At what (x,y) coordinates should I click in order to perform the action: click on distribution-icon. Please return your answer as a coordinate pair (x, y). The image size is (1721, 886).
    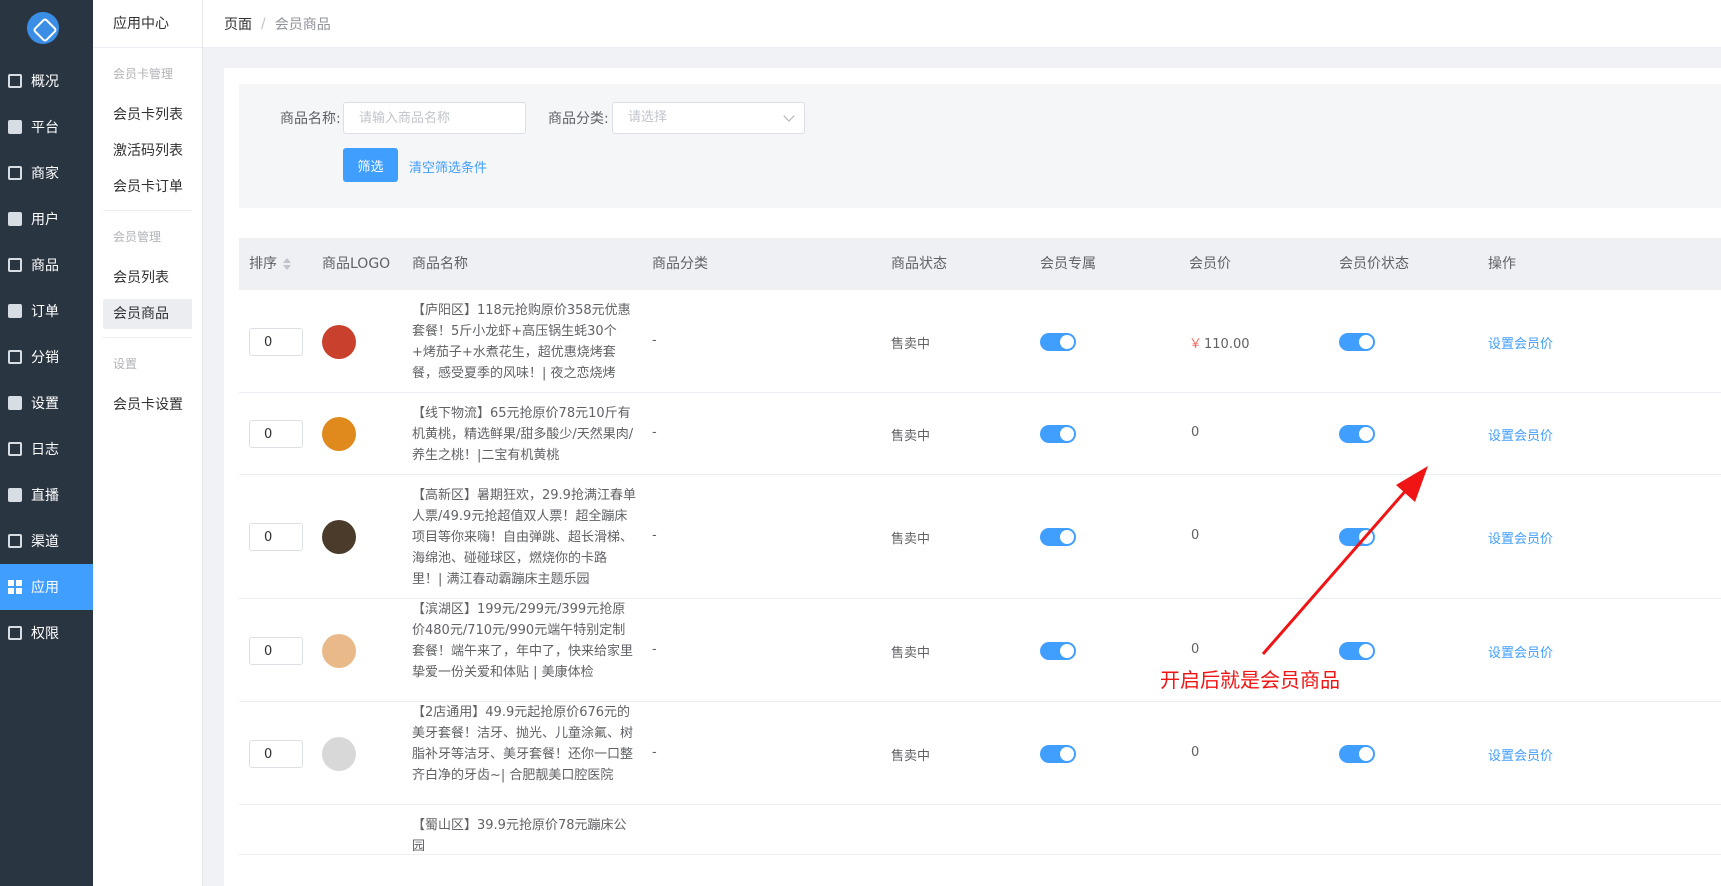
    Looking at the image, I should click on (15, 357).